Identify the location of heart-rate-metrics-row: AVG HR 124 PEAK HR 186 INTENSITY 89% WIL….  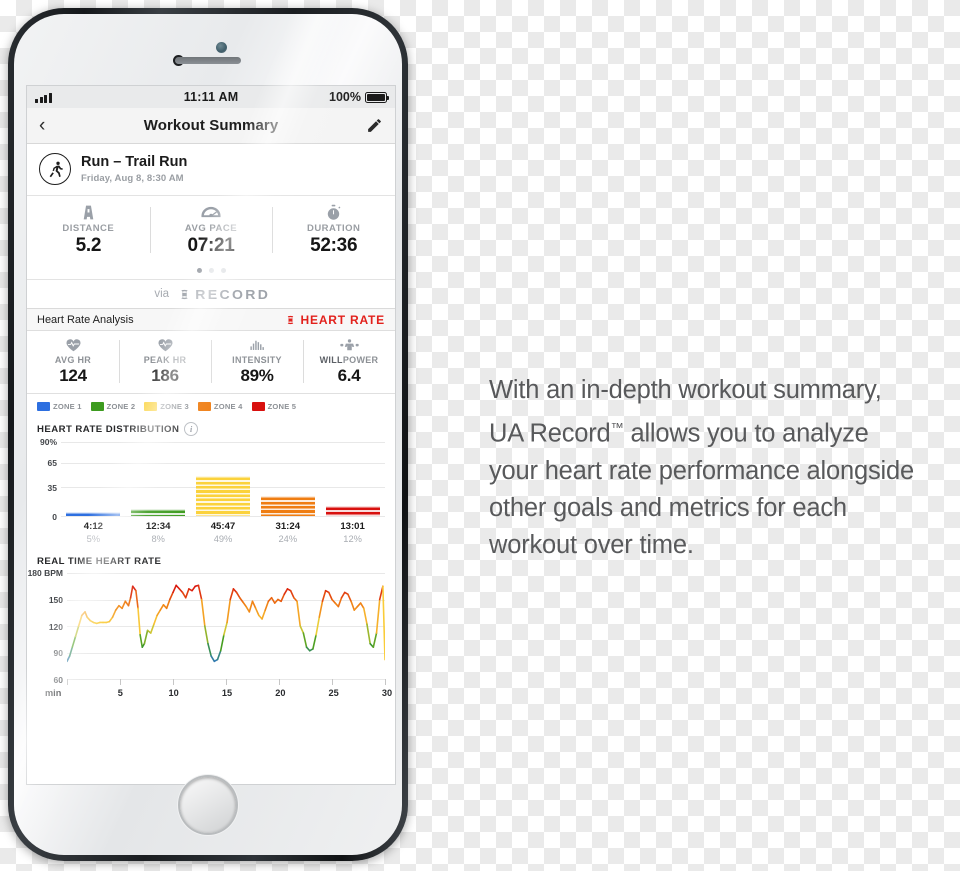
(211, 362).